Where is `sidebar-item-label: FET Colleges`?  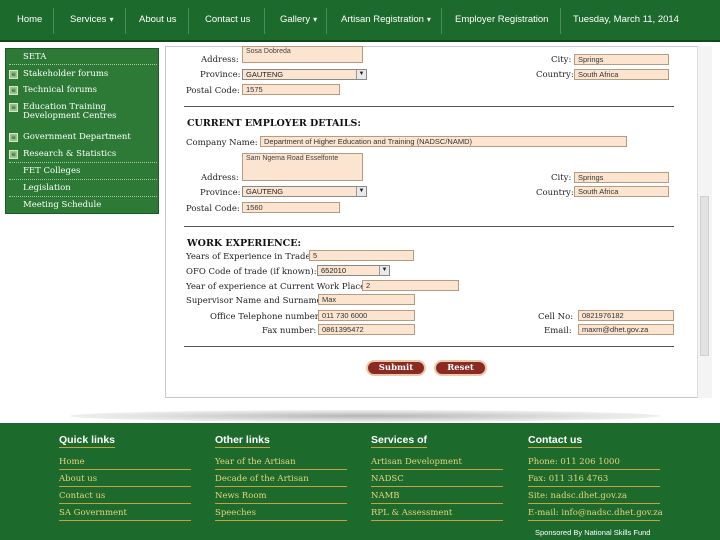 sidebar-item-label: FET Colleges is located at coordinates (90, 171).